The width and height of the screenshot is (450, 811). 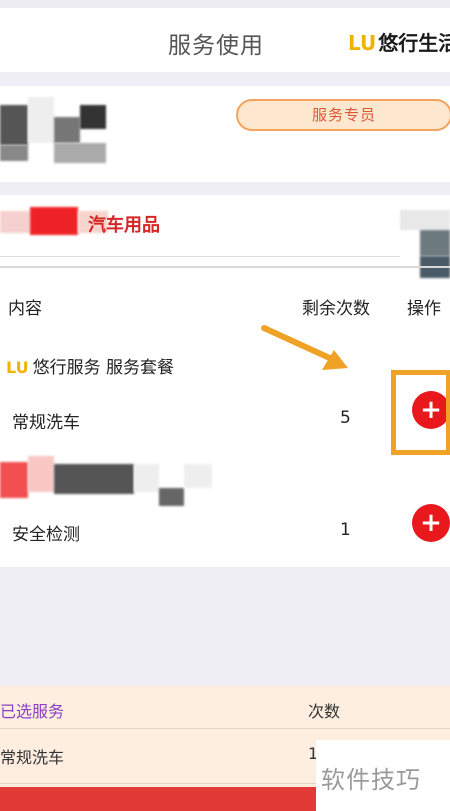 I want to click on service-name: 常规洗车, so click(x=46, y=423).